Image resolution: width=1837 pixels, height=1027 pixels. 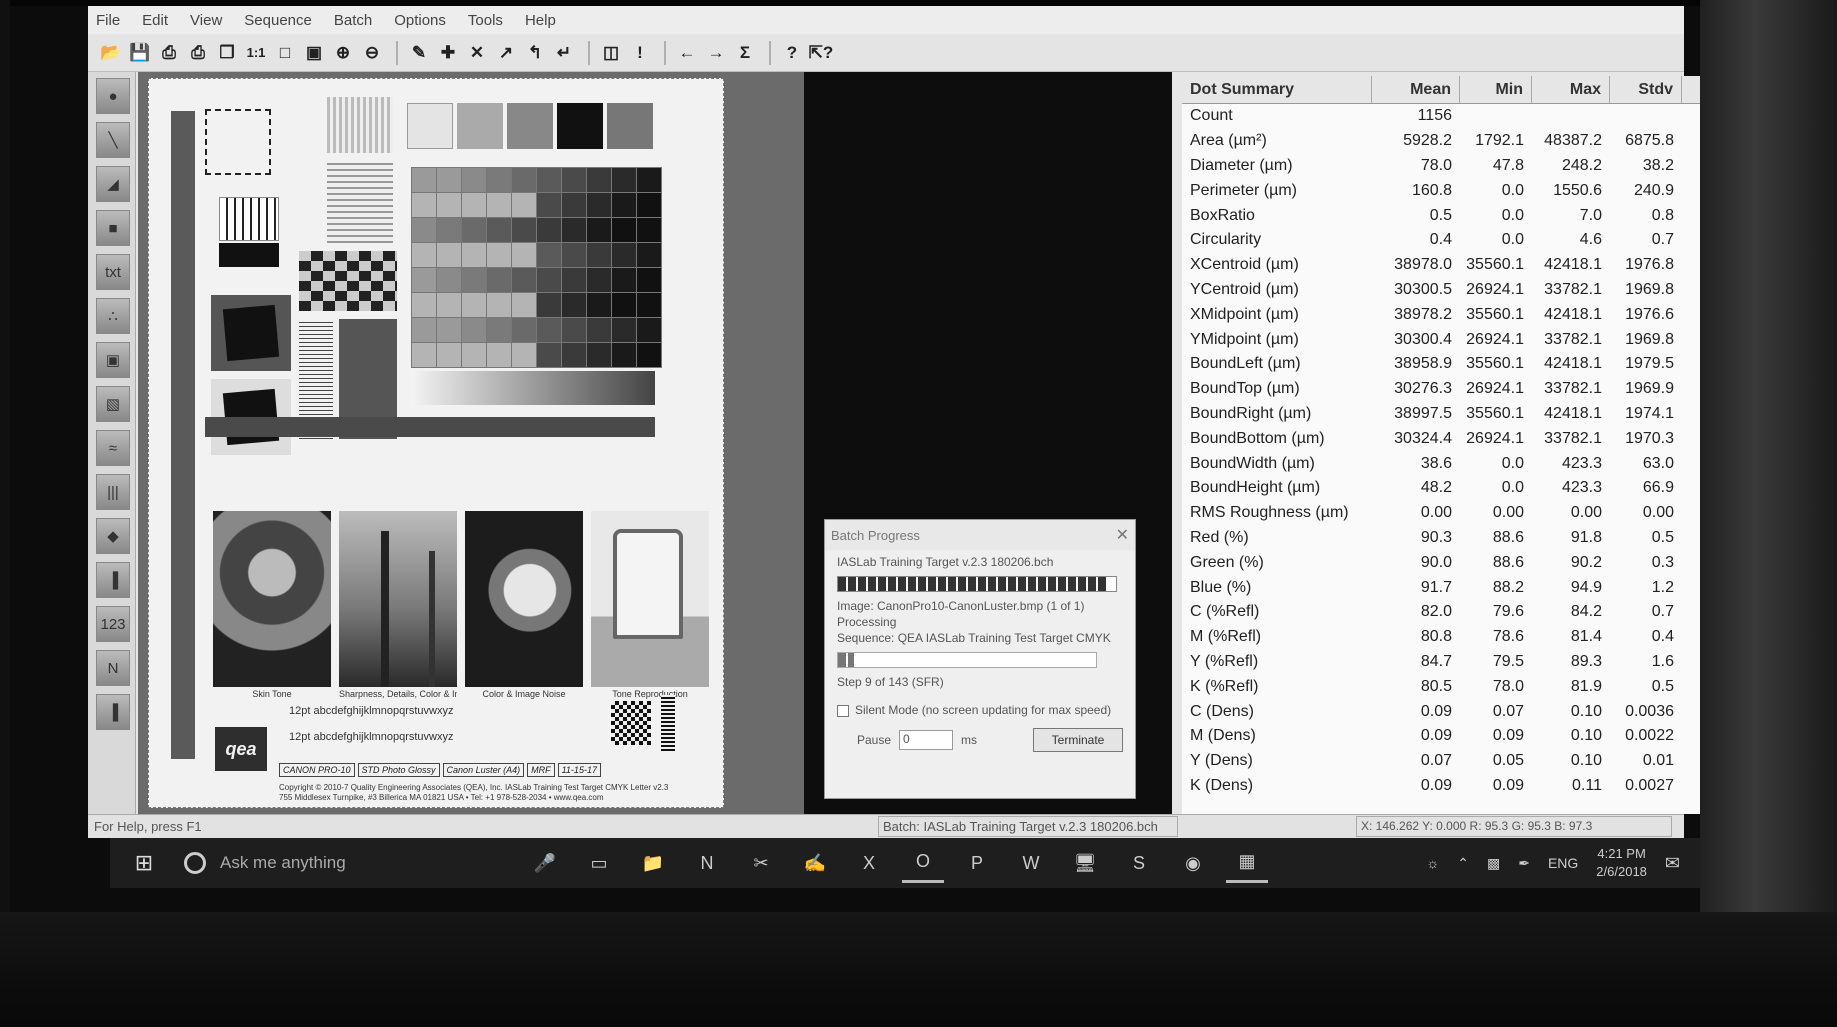 I want to click on header-dot-summary: Dot Summary, so click(x=1277, y=89).